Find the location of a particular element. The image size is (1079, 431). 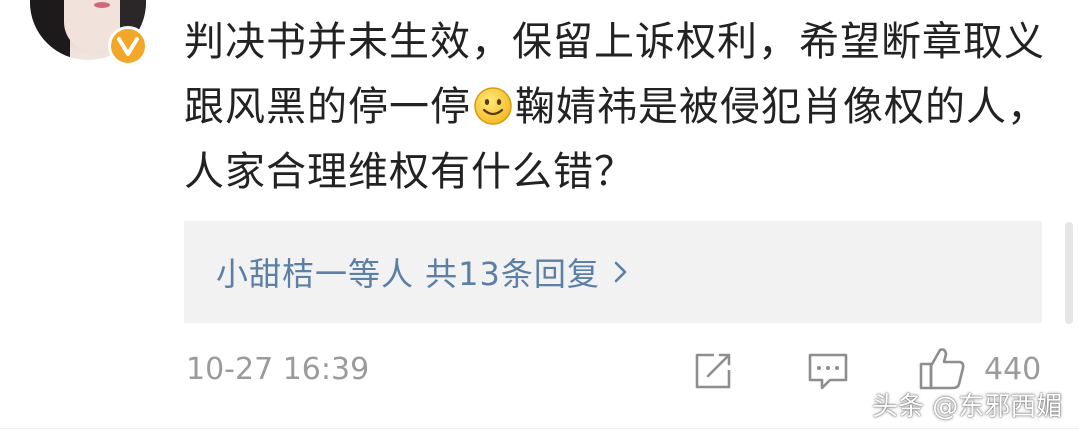

comment-timestamp: 10-27 16:39 is located at coordinates (278, 369).